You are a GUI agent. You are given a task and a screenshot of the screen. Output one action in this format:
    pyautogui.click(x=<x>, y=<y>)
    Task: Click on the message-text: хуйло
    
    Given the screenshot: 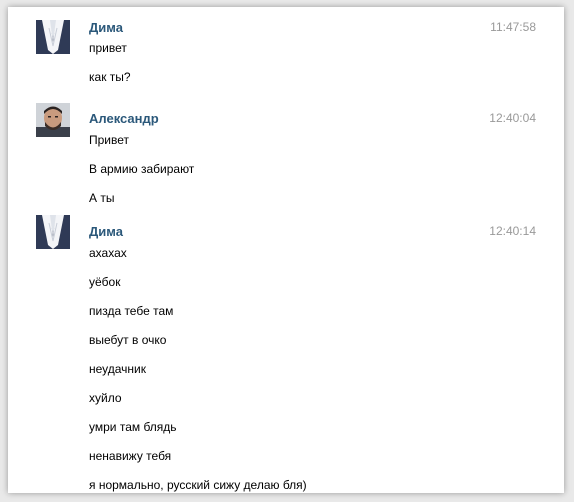 What is the action you would take?
    pyautogui.click(x=105, y=398)
    